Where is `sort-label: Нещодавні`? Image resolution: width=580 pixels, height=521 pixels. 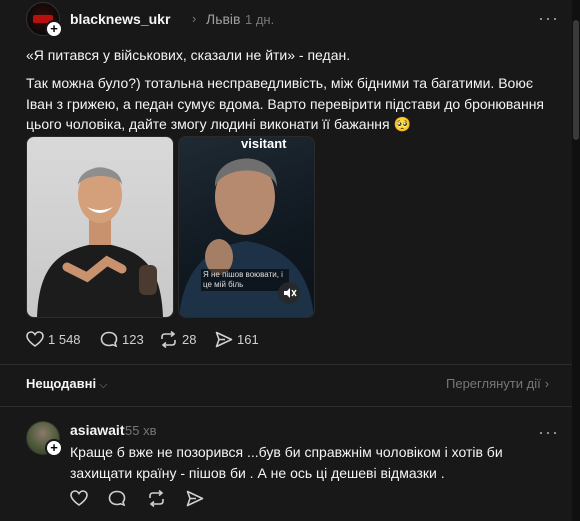
sort-label: Нещодавні is located at coordinates (61, 383).